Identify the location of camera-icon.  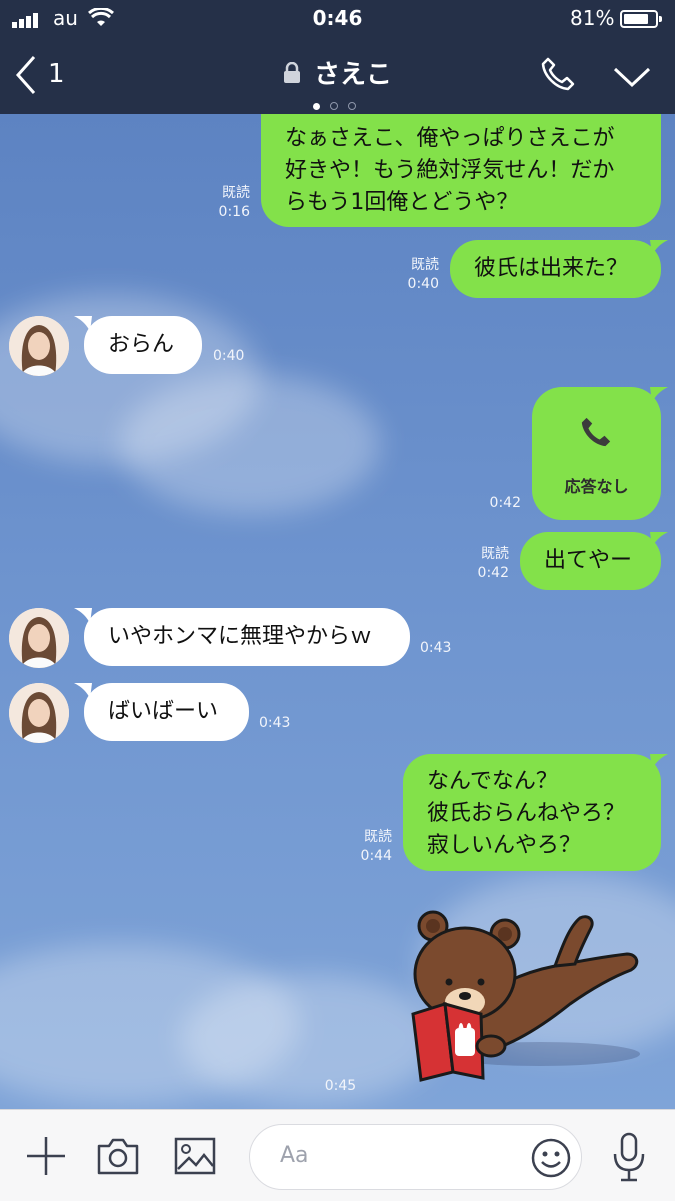
(118, 1156).